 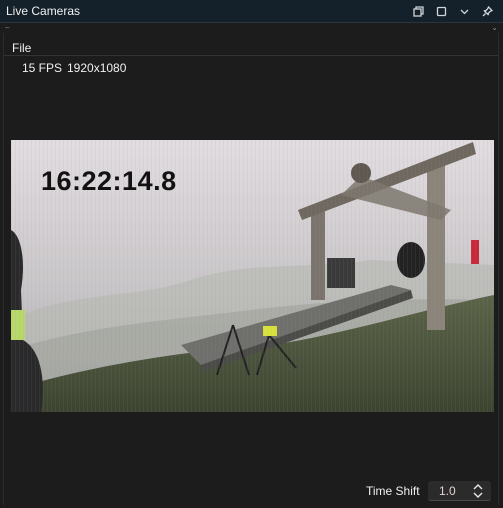 What do you see at coordinates (109, 181) in the screenshot?
I see `video-timestamp: 16:22:14.8` at bounding box center [109, 181].